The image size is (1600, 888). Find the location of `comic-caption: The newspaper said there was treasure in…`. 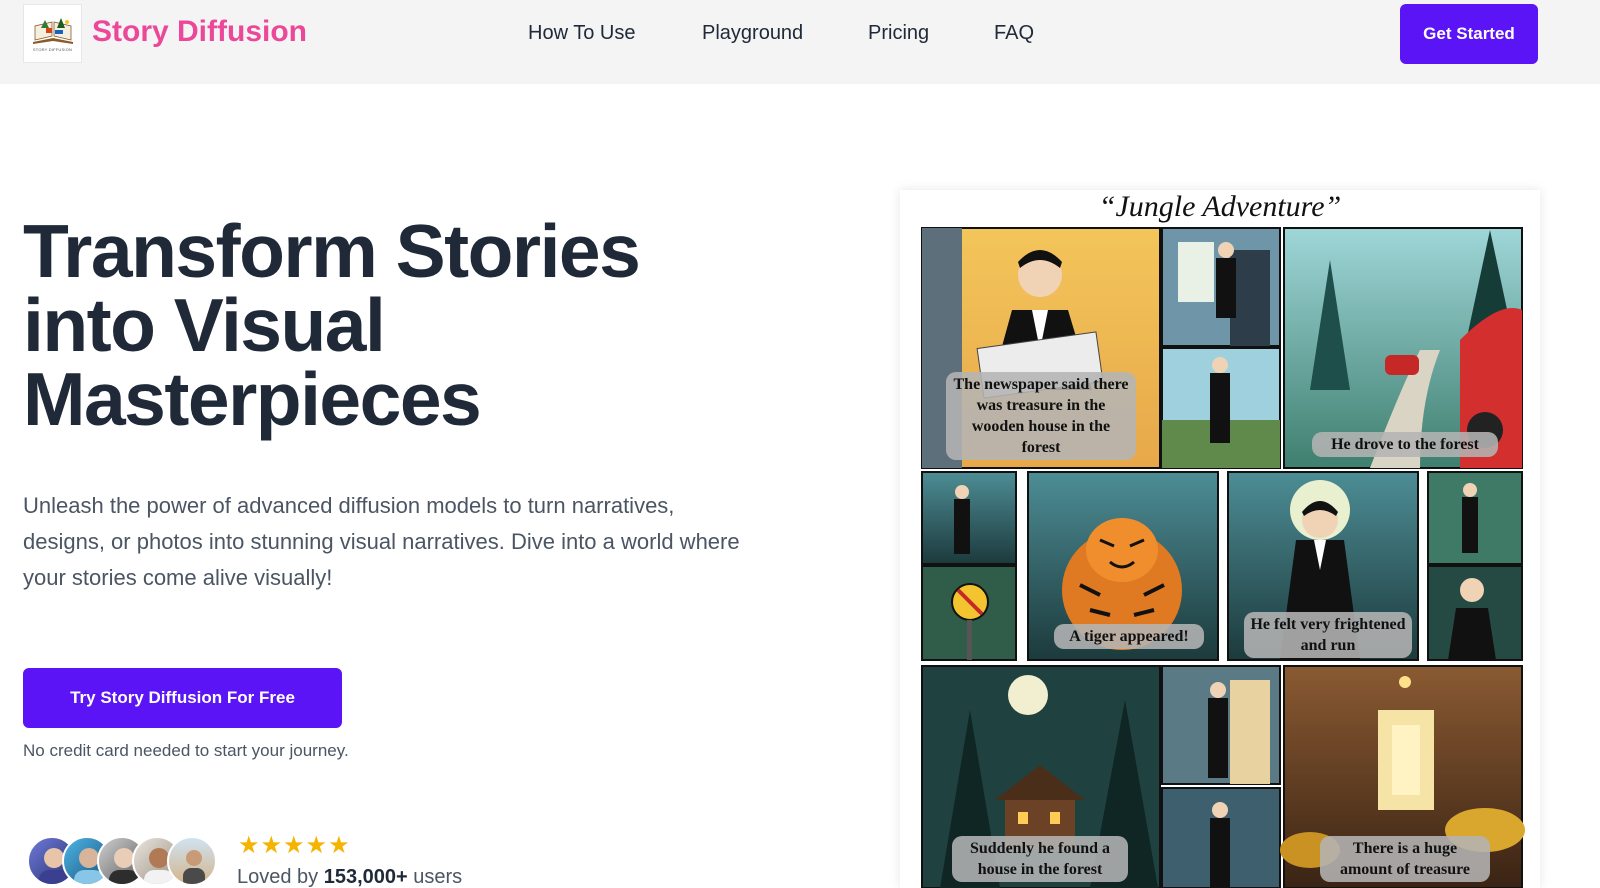

comic-caption: The newspaper said there was treasure in… is located at coordinates (1041, 416).